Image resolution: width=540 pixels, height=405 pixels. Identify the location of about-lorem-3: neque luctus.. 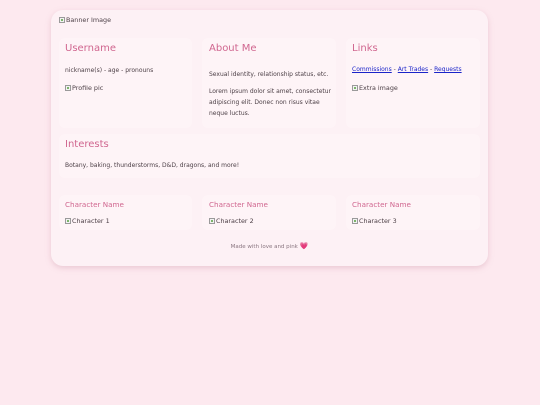
(229, 113).